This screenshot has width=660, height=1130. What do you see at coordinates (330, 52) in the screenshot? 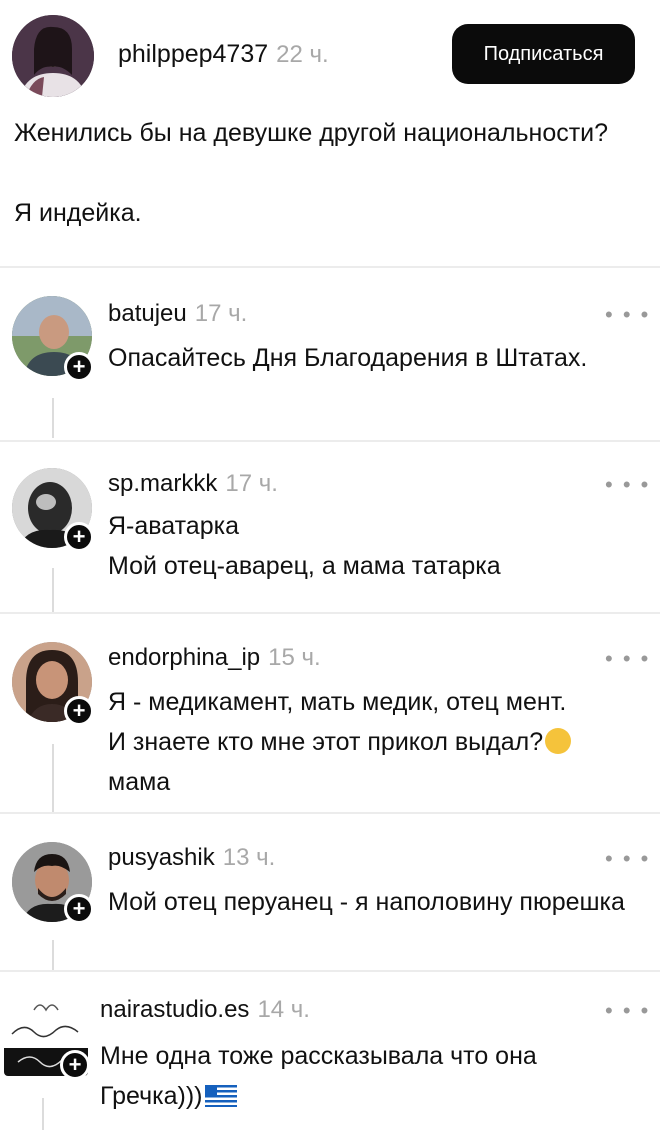
I see `post-header: philppep4737 22 ч. Подписаться` at bounding box center [330, 52].